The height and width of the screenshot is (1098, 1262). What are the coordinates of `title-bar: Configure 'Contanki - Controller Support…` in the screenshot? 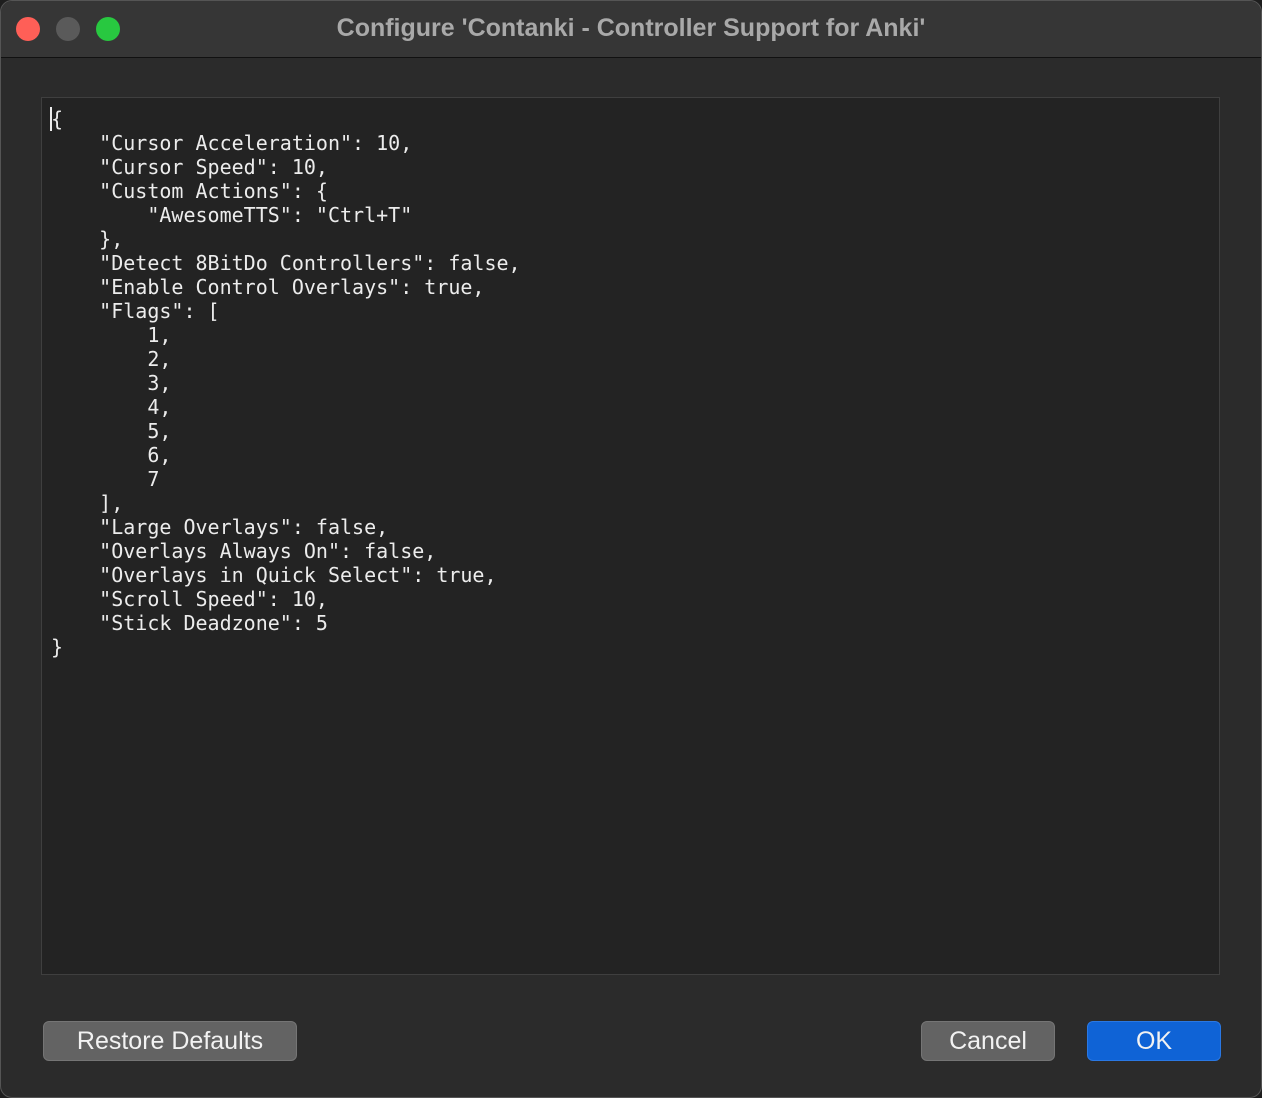 It's located at (631, 29).